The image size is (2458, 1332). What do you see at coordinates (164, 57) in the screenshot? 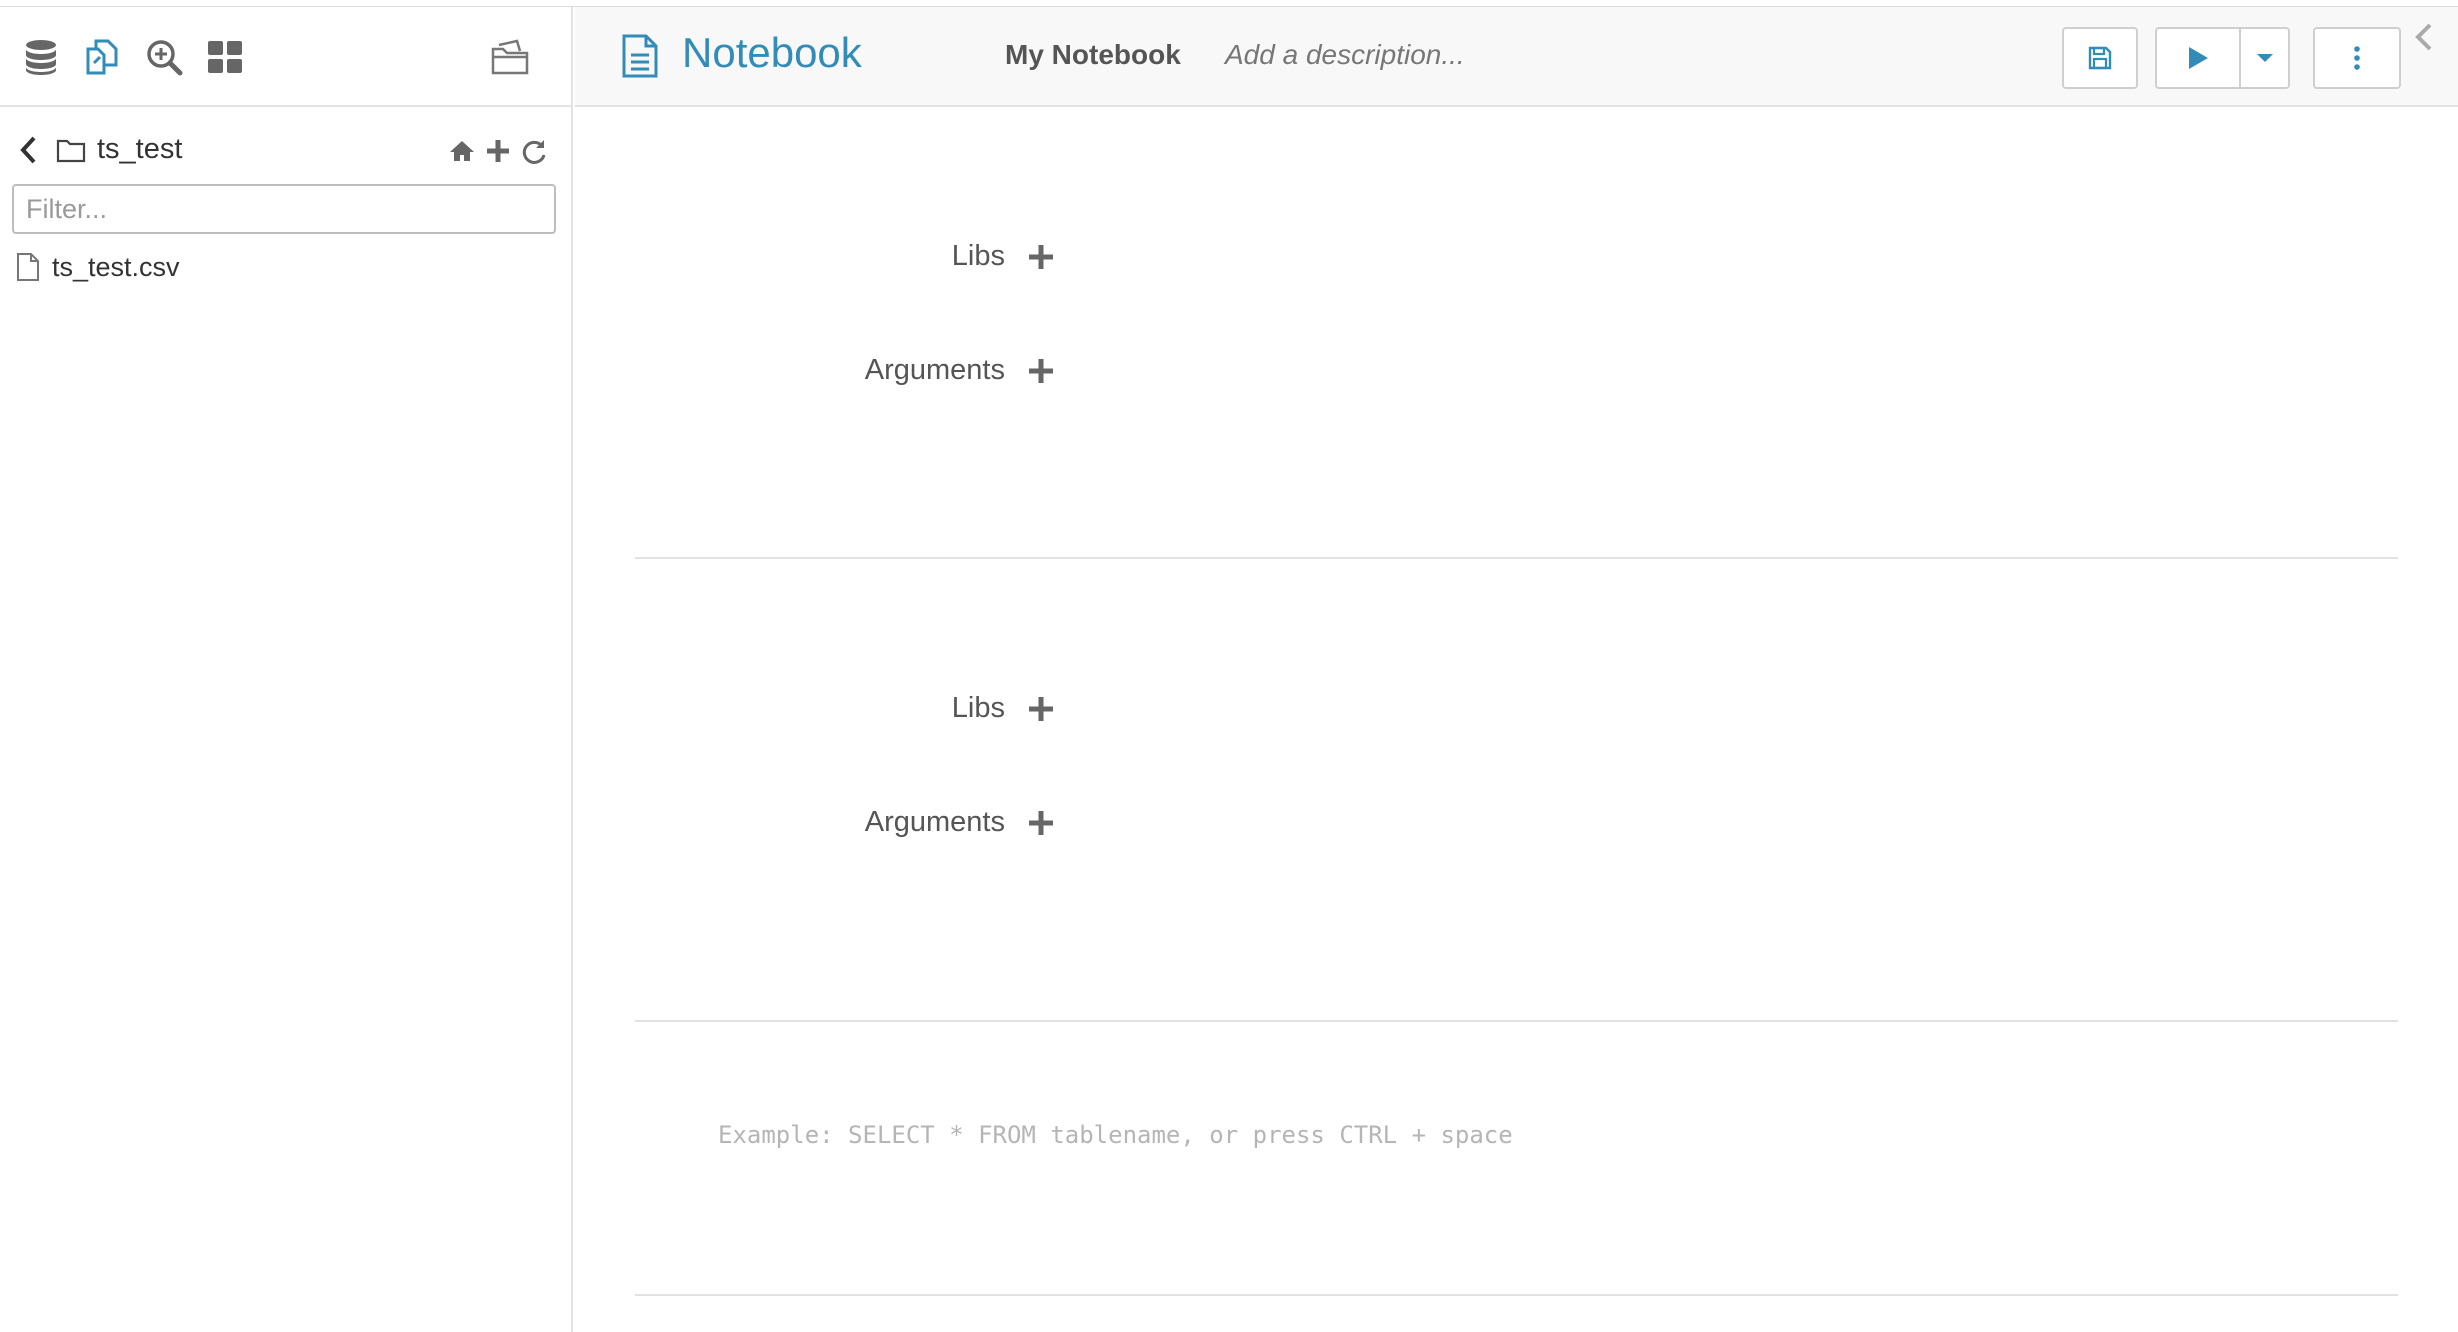
I see `search-zoom-icon` at bounding box center [164, 57].